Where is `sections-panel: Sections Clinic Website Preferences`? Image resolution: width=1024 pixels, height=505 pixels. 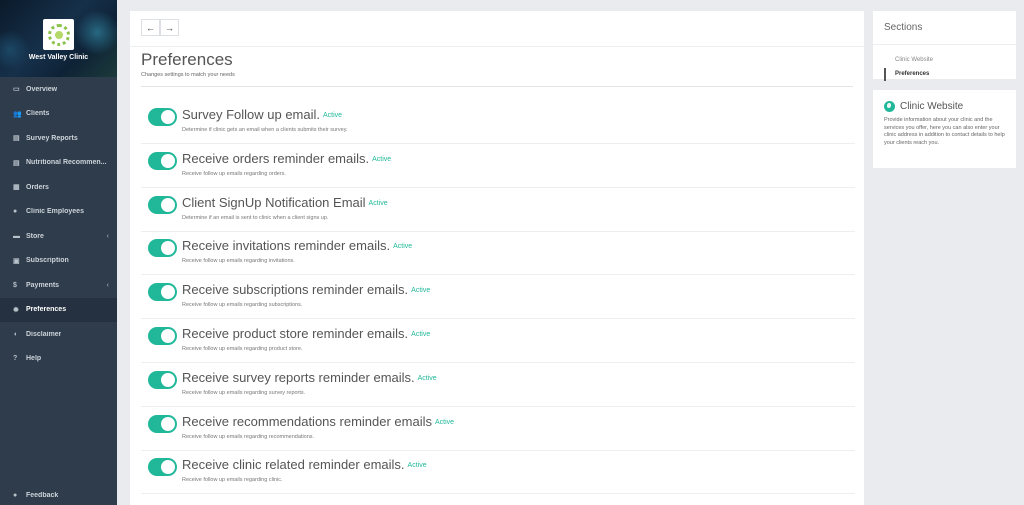 sections-panel: Sections Clinic Website Preferences is located at coordinates (944, 46).